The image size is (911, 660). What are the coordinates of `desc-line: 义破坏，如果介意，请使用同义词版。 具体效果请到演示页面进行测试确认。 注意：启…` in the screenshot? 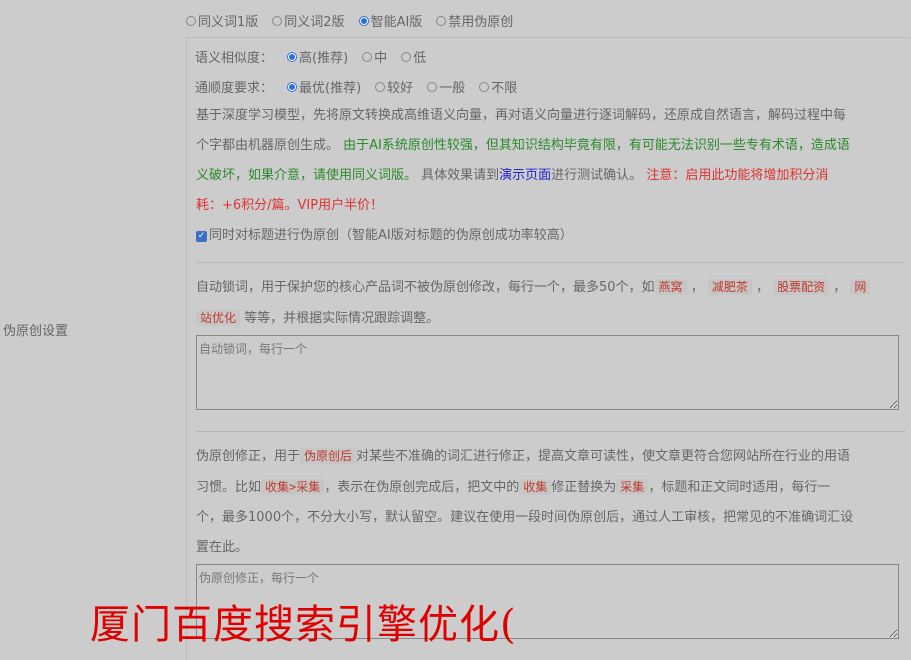 It's located at (512, 175).